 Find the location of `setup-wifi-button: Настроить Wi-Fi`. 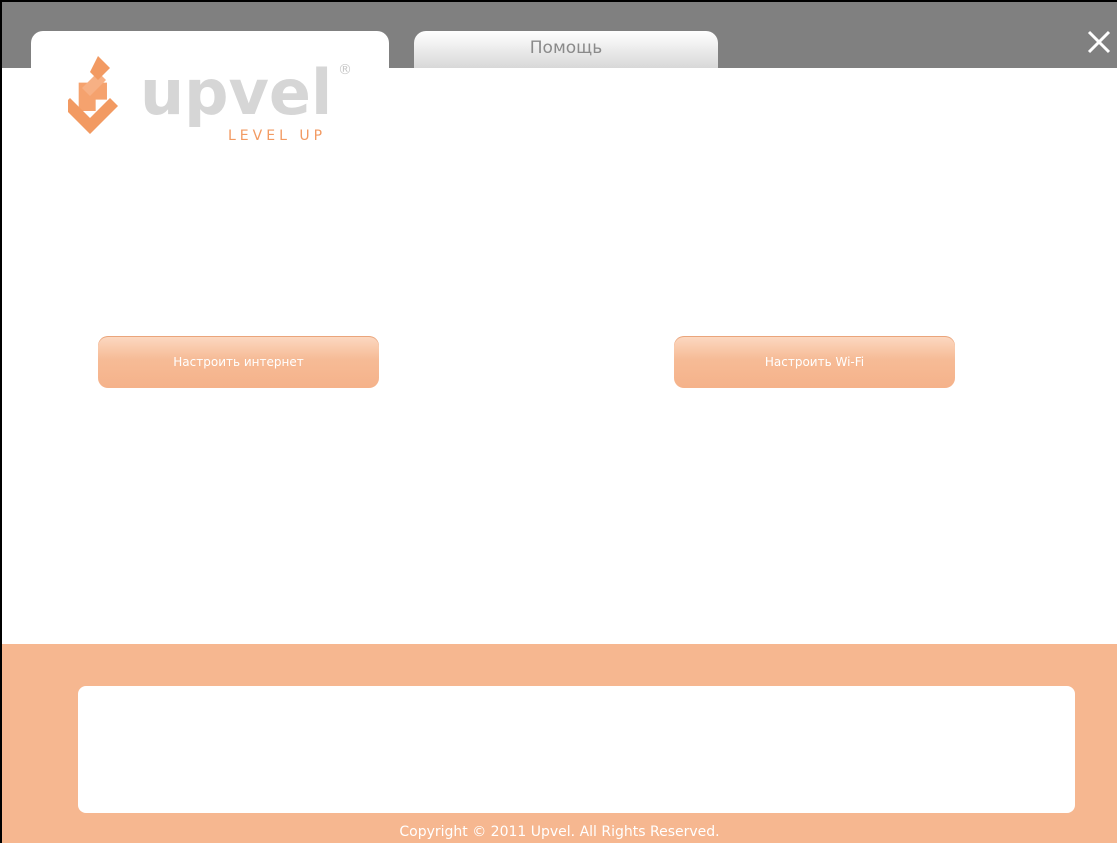

setup-wifi-button: Настроить Wi-Fi is located at coordinates (814, 362).